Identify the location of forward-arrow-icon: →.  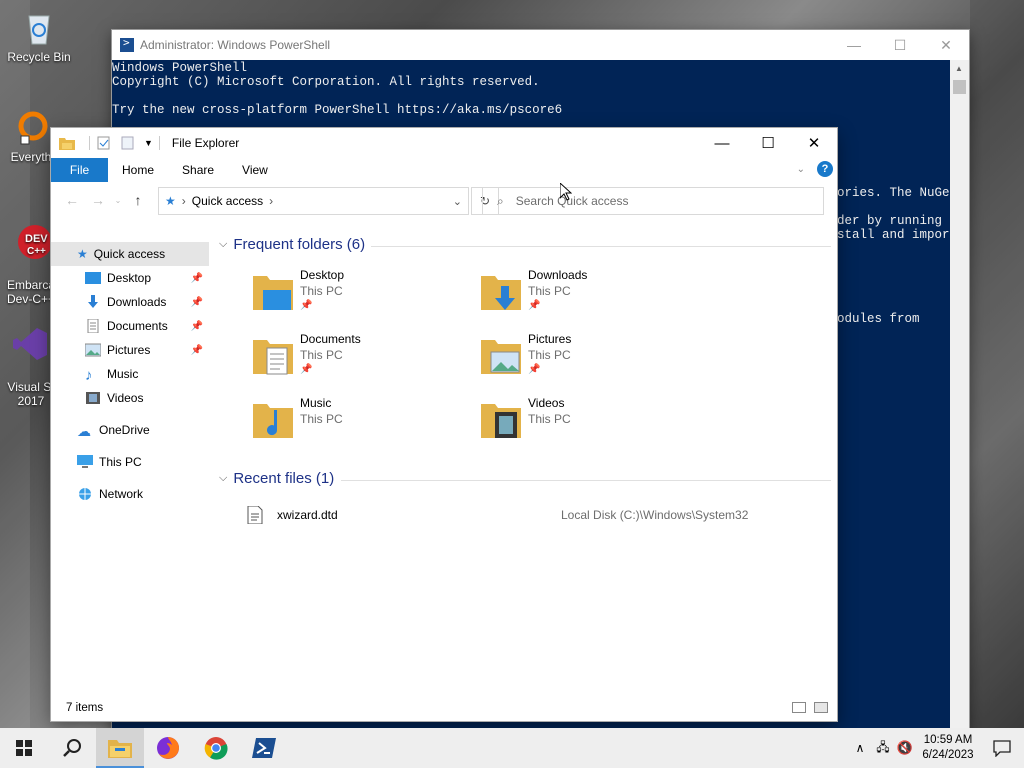
(98, 200).